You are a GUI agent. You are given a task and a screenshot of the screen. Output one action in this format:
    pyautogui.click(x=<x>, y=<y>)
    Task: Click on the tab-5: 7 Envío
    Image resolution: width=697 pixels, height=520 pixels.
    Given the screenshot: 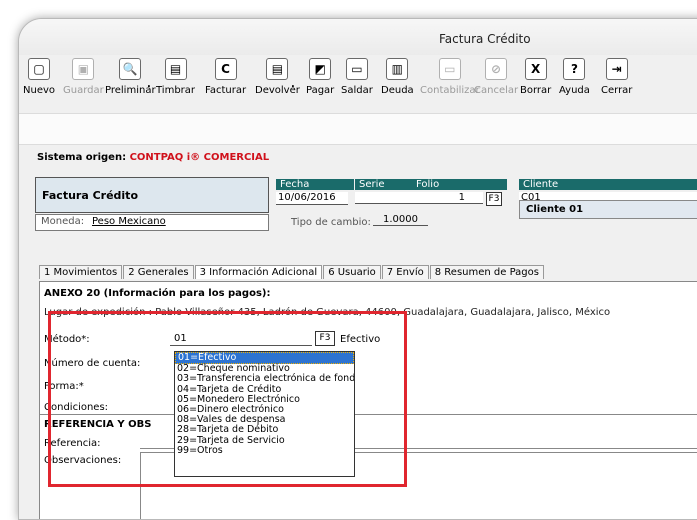 What is the action you would take?
    pyautogui.click(x=405, y=272)
    